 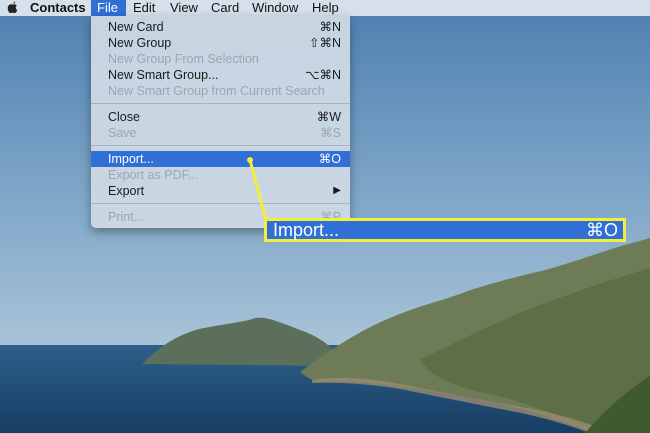 I want to click on menu-item-save: Save ⌘S, so click(x=220, y=133).